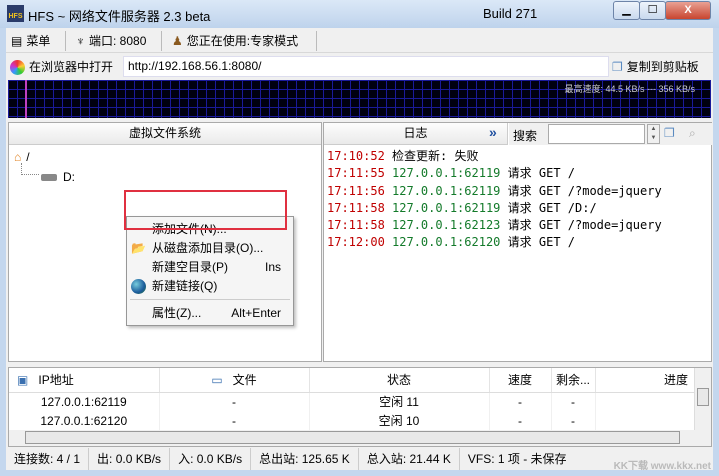  I want to click on mode-button: ♟ 您正在使用:专家模式, so click(235, 41).